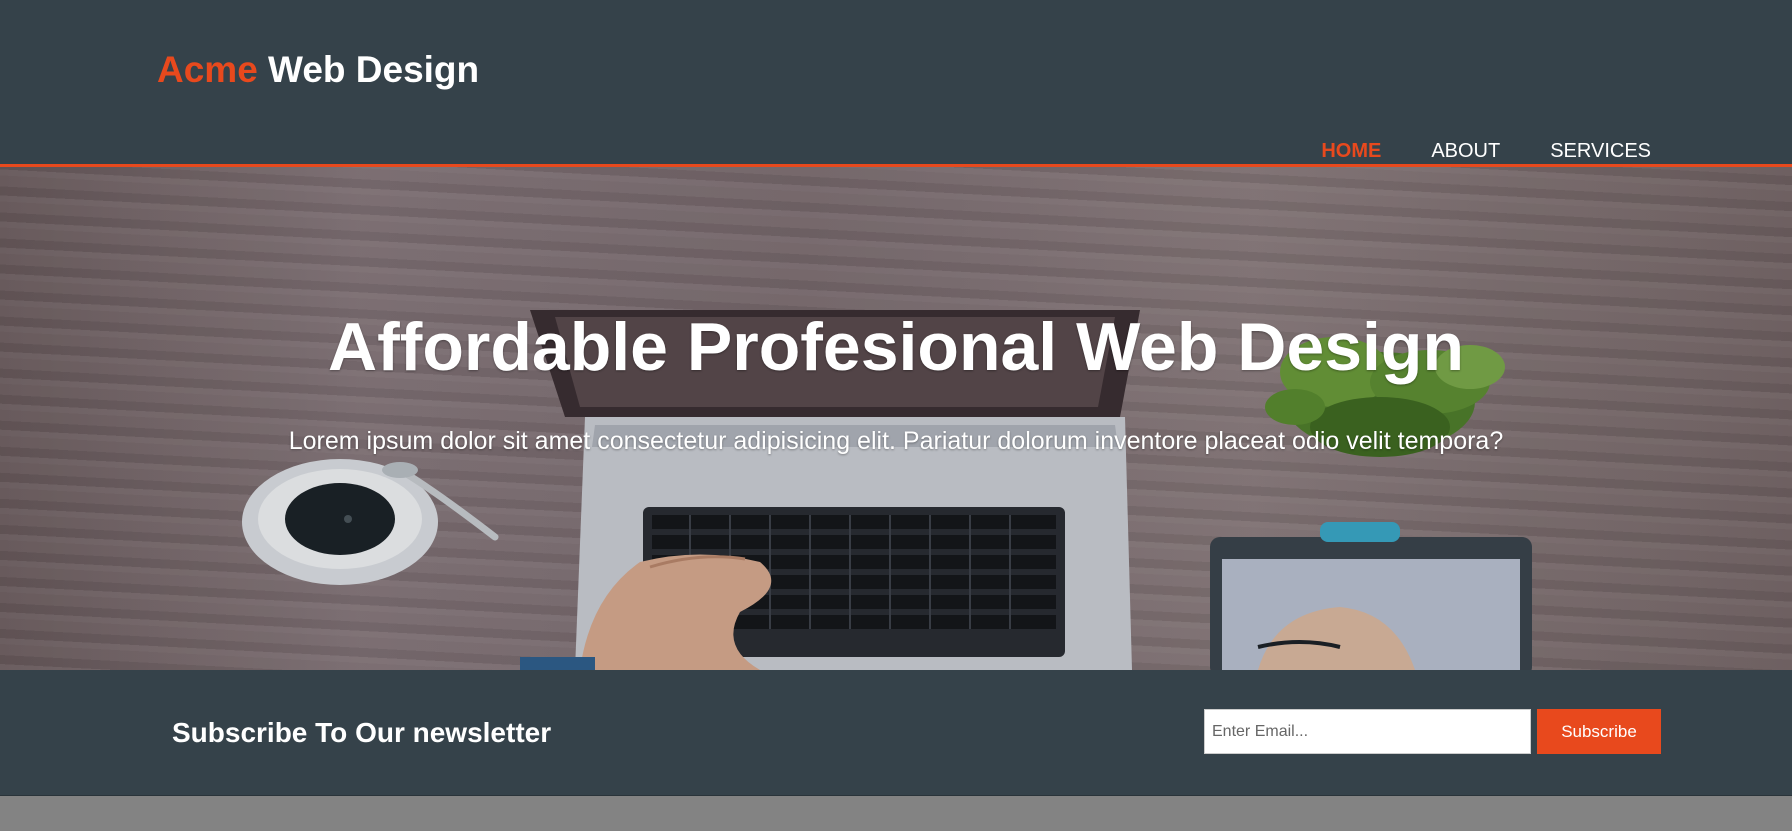 This screenshot has width=1792, height=831. I want to click on logo-highlight: Acme, so click(207, 69).